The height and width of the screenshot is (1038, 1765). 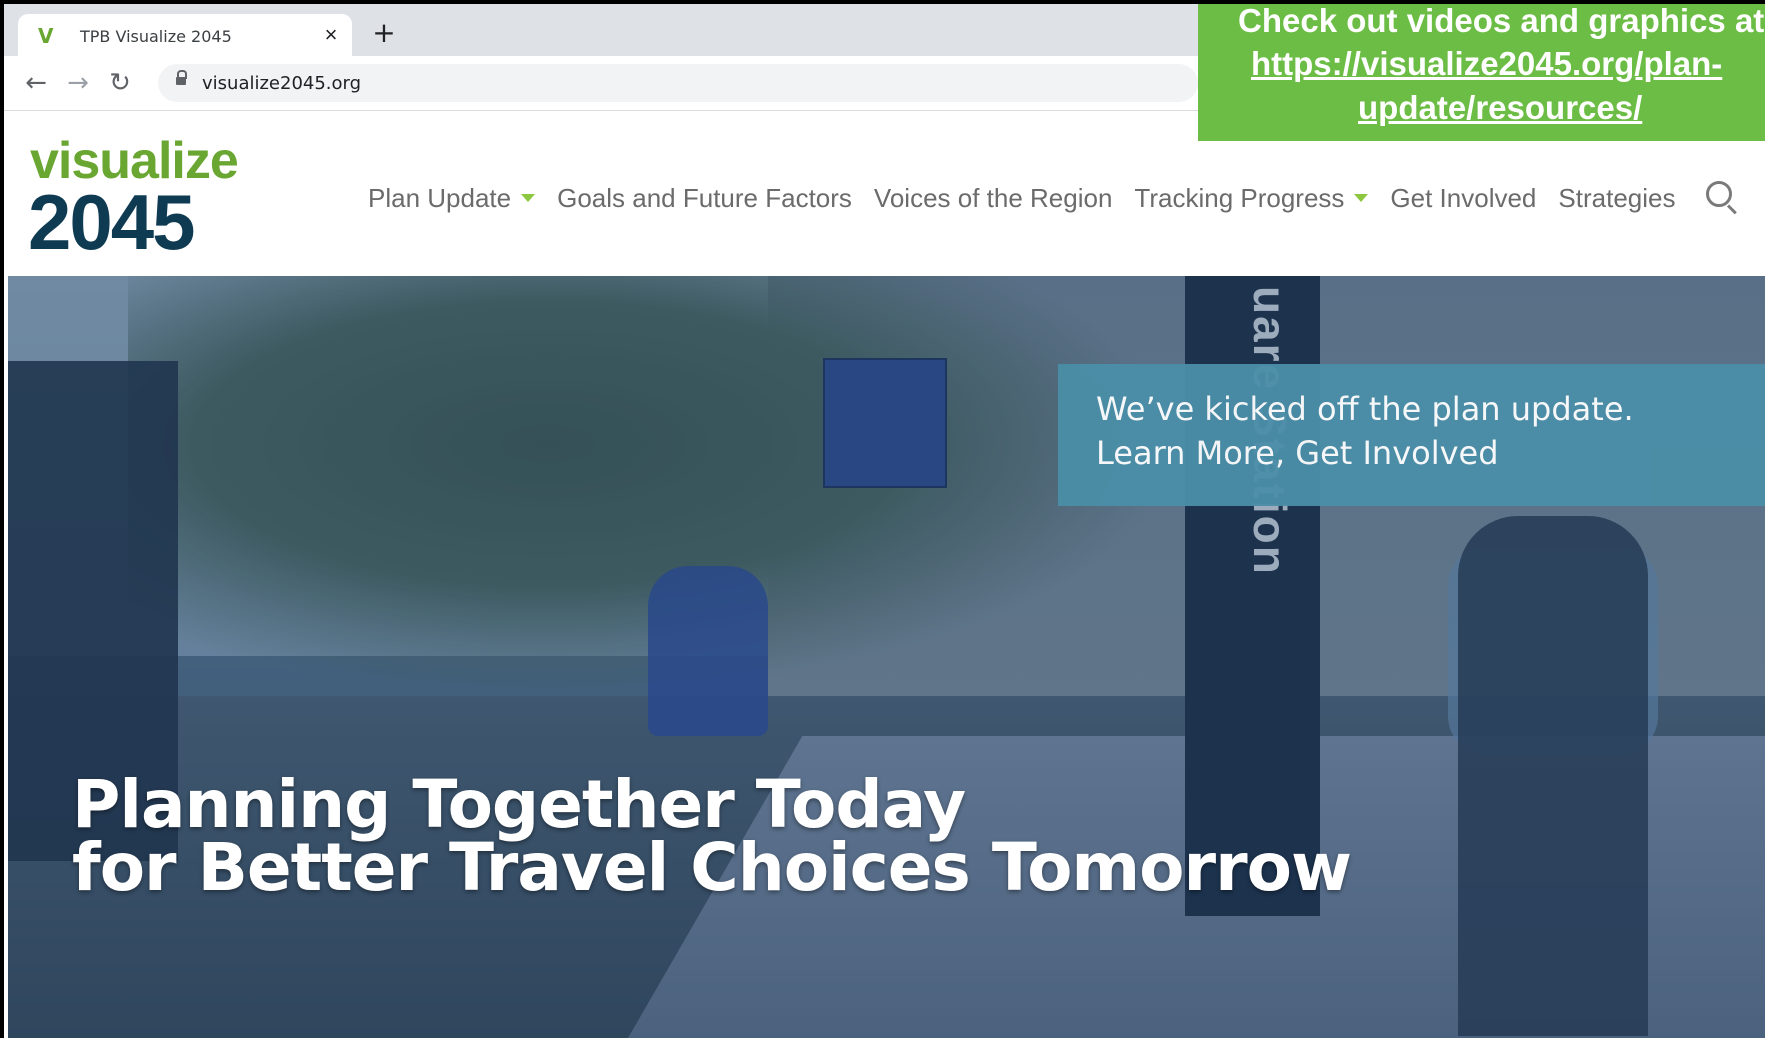 I want to click on nav-label: Goals and Future Factors, so click(x=704, y=197).